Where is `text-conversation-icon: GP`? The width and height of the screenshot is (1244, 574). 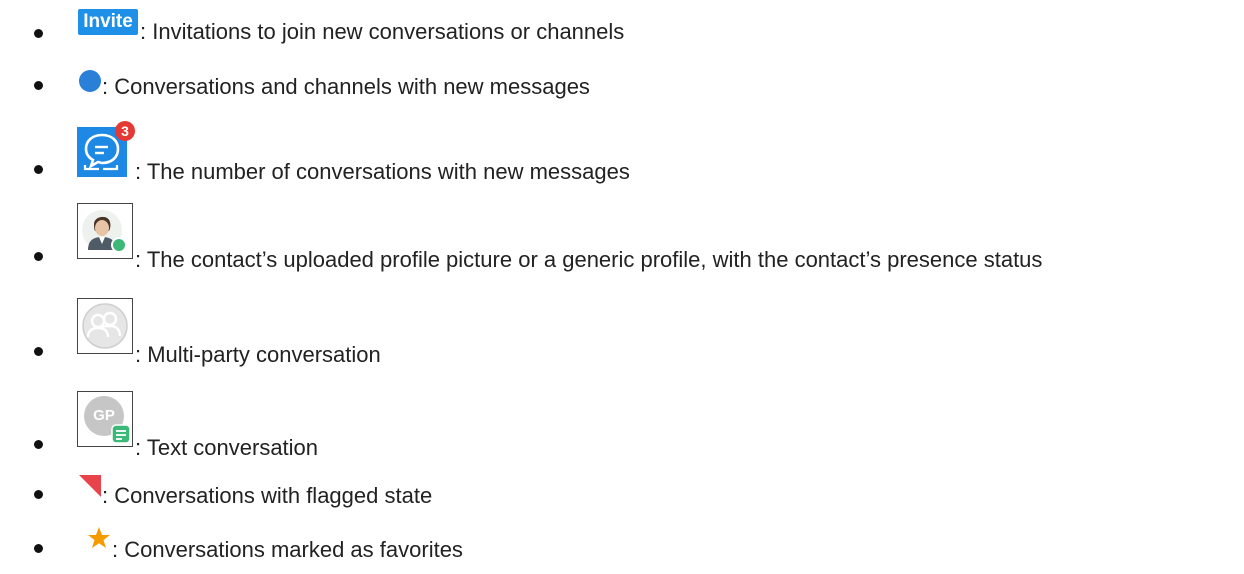
text-conversation-icon: GP is located at coordinates (105, 419).